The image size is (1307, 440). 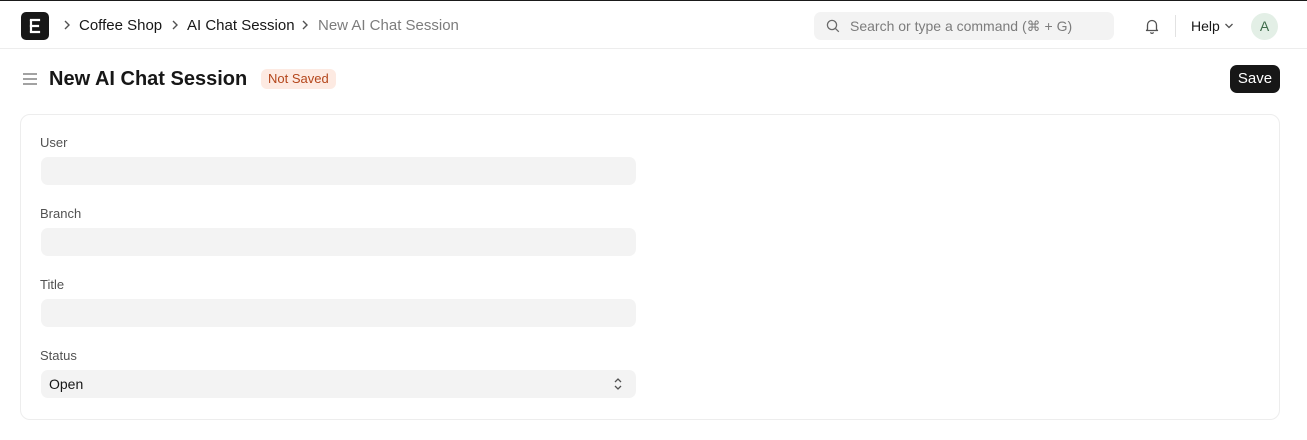 What do you see at coordinates (1205, 26) in the screenshot?
I see `help-menu: Help` at bounding box center [1205, 26].